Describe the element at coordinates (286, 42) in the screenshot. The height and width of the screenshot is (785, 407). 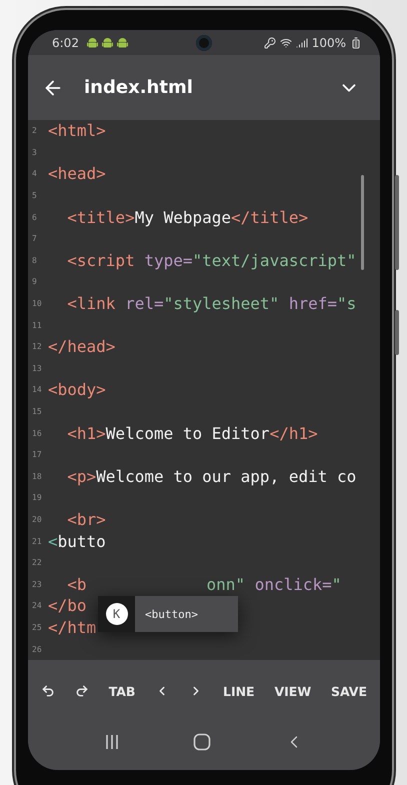
I see `wifi-icon` at that location.